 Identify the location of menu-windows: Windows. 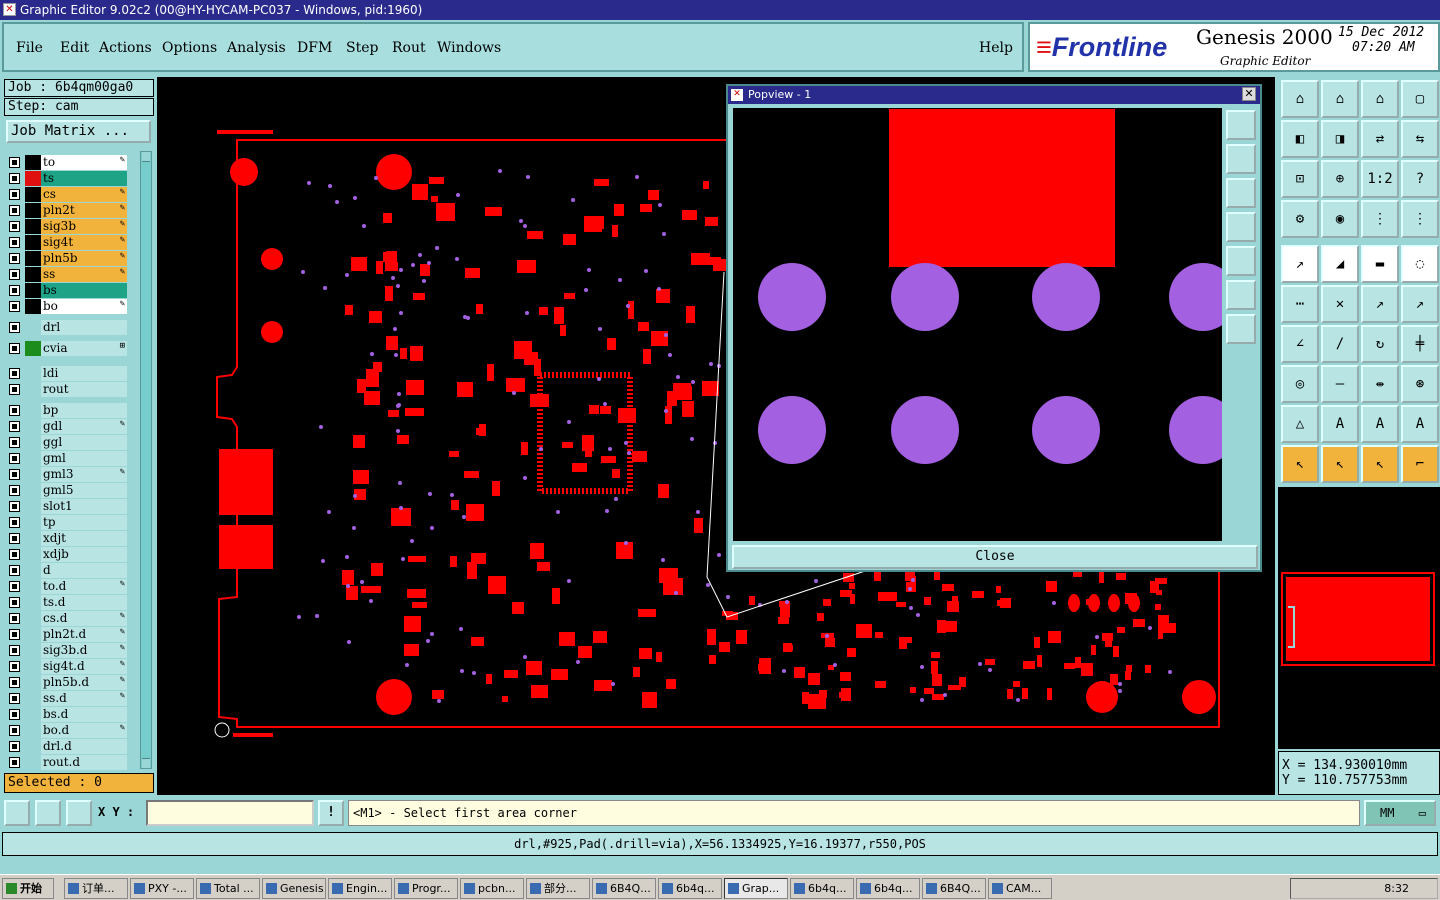
(469, 48).